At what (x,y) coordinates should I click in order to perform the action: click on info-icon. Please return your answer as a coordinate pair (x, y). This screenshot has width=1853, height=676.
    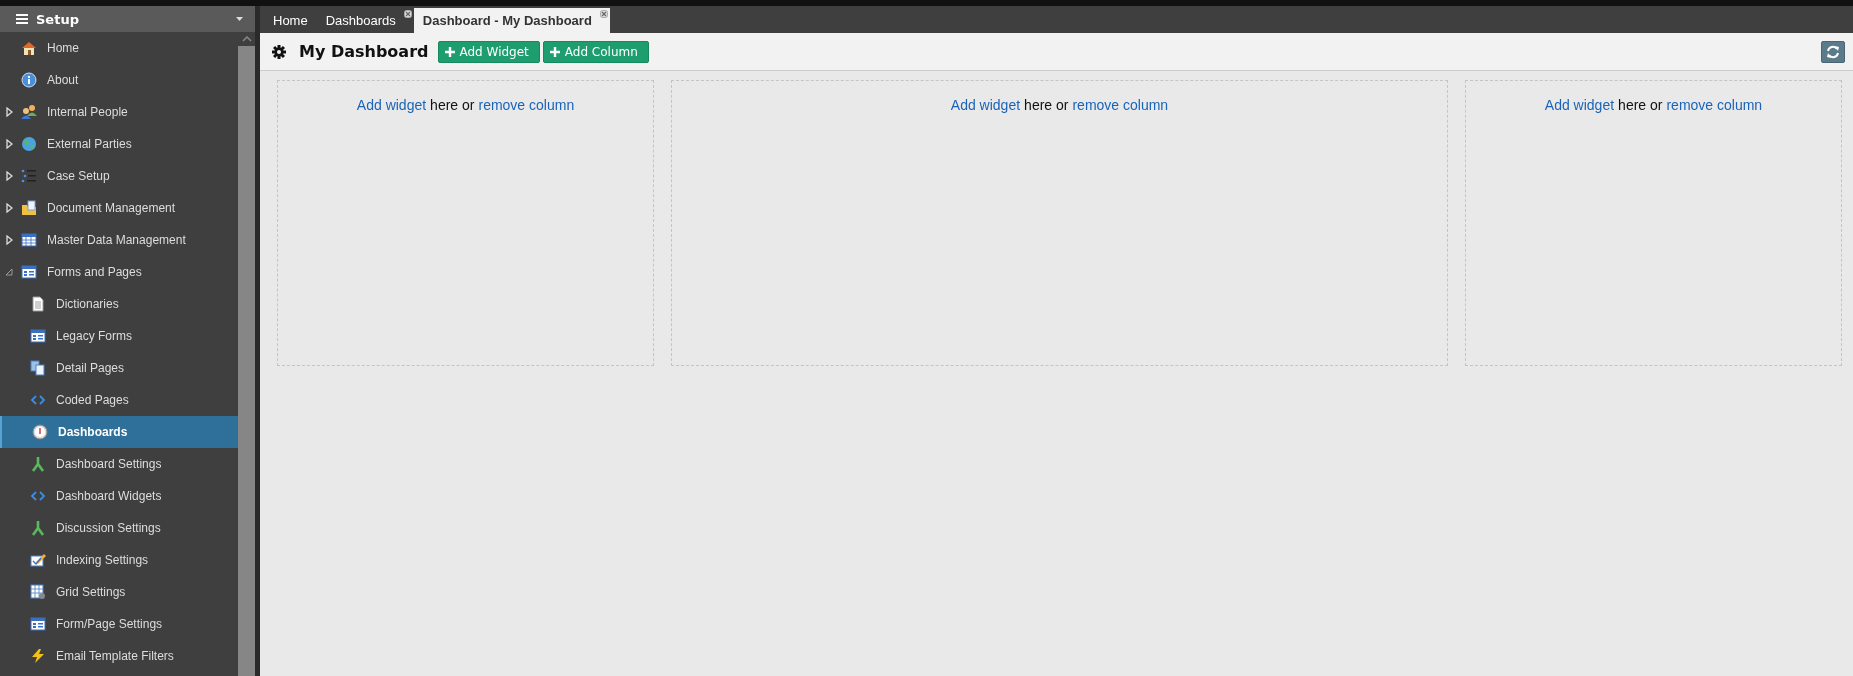
    Looking at the image, I should click on (29, 80).